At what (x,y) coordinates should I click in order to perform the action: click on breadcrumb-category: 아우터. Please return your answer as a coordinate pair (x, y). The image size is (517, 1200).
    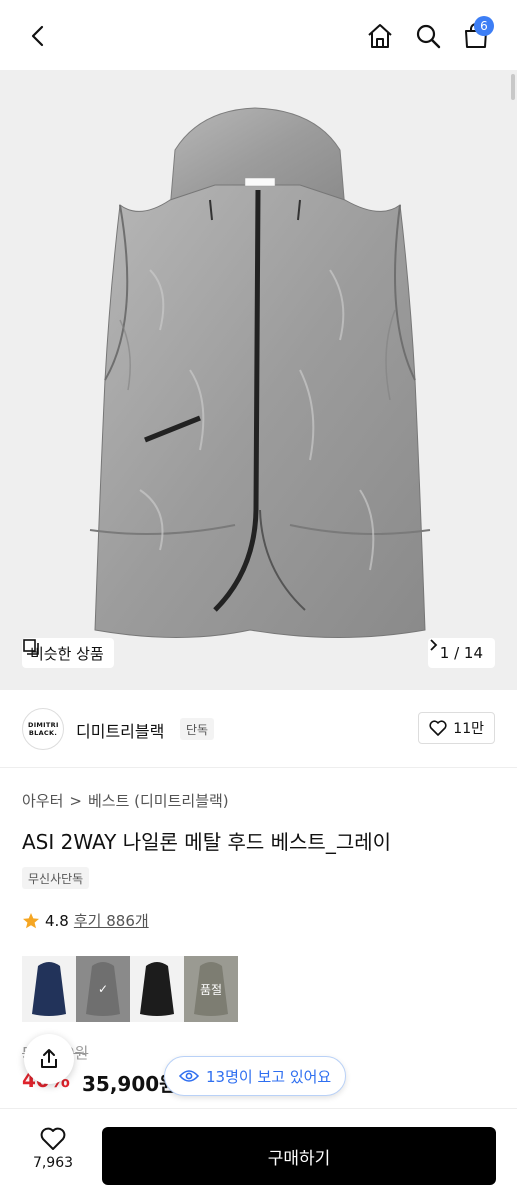
    Looking at the image, I should click on (42, 800).